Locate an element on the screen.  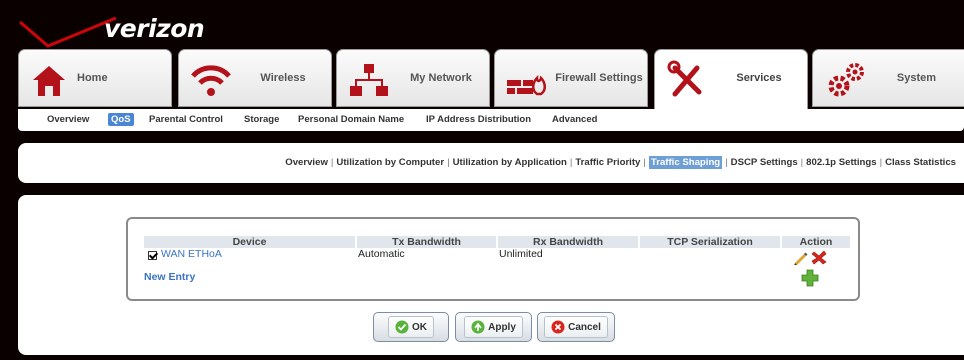
tab-label: System is located at coordinates (916, 78).